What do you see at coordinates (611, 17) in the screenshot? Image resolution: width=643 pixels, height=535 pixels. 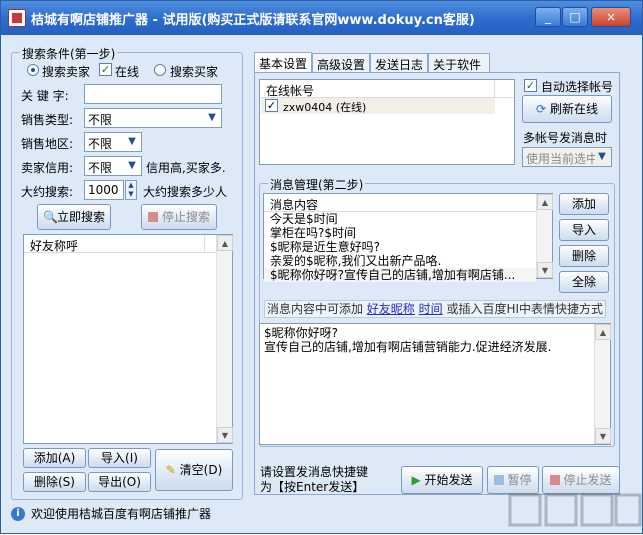 I see `close-button: ×` at bounding box center [611, 17].